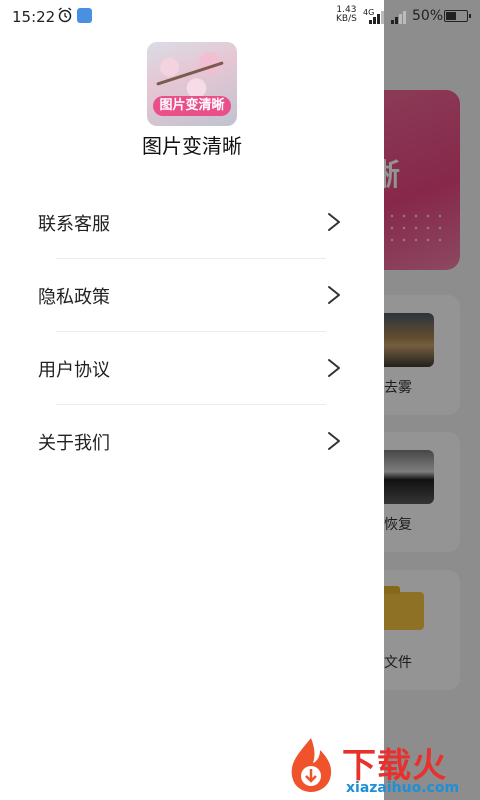  I want to click on menu-item-user-agreement: 用户协议, so click(192, 368).